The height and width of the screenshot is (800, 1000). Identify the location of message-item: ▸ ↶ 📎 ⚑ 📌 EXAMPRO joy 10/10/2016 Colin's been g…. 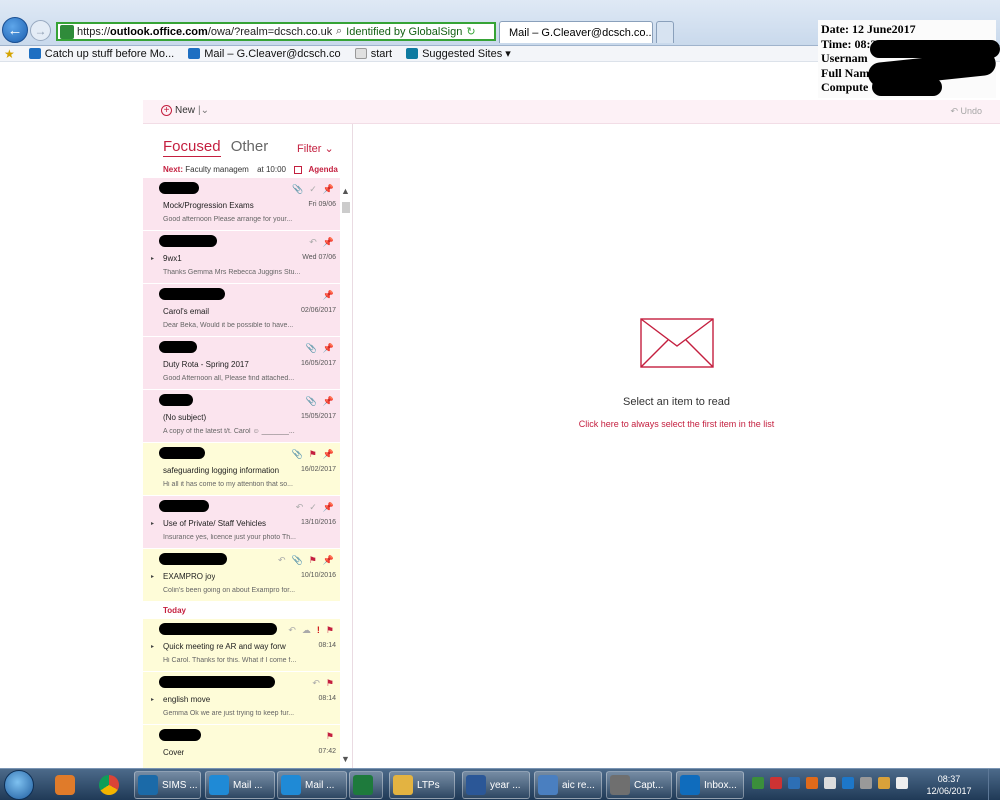
(241, 575).